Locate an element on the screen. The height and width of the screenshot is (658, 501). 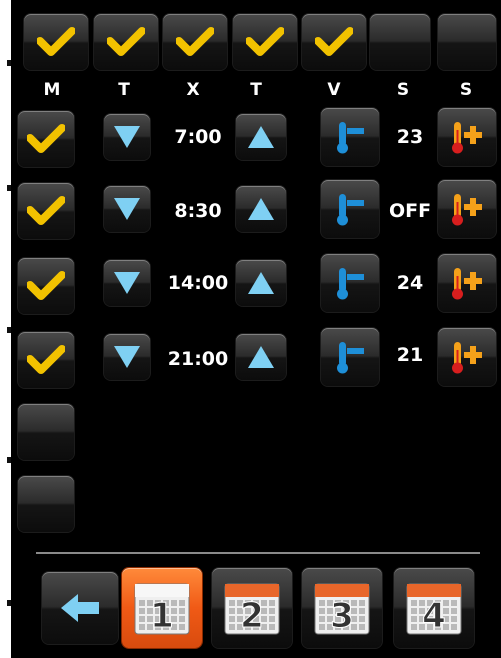
program-page-button-3: 3 is located at coordinates (342, 608).